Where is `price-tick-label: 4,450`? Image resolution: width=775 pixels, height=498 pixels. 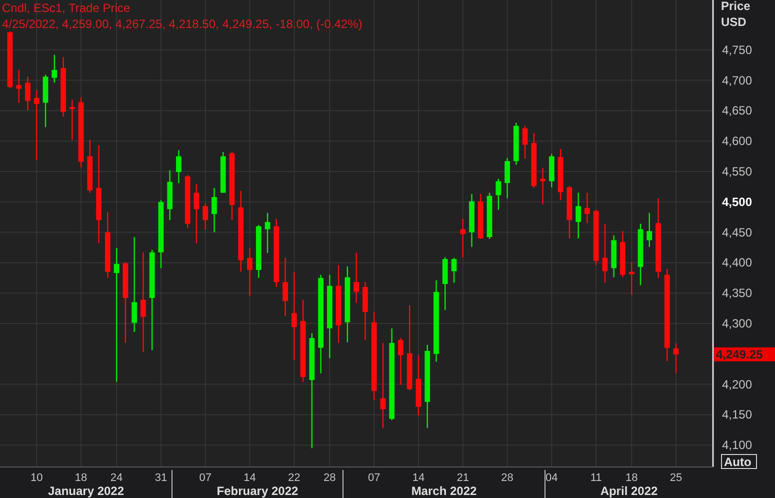 price-tick-label: 4,450 is located at coordinates (737, 232).